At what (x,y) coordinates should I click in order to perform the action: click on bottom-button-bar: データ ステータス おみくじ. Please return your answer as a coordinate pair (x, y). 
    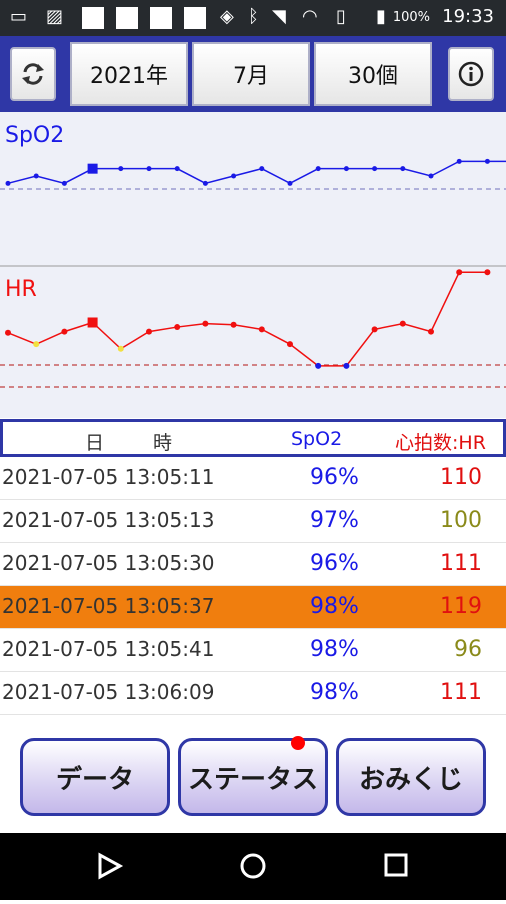
    Looking at the image, I should click on (253, 779).